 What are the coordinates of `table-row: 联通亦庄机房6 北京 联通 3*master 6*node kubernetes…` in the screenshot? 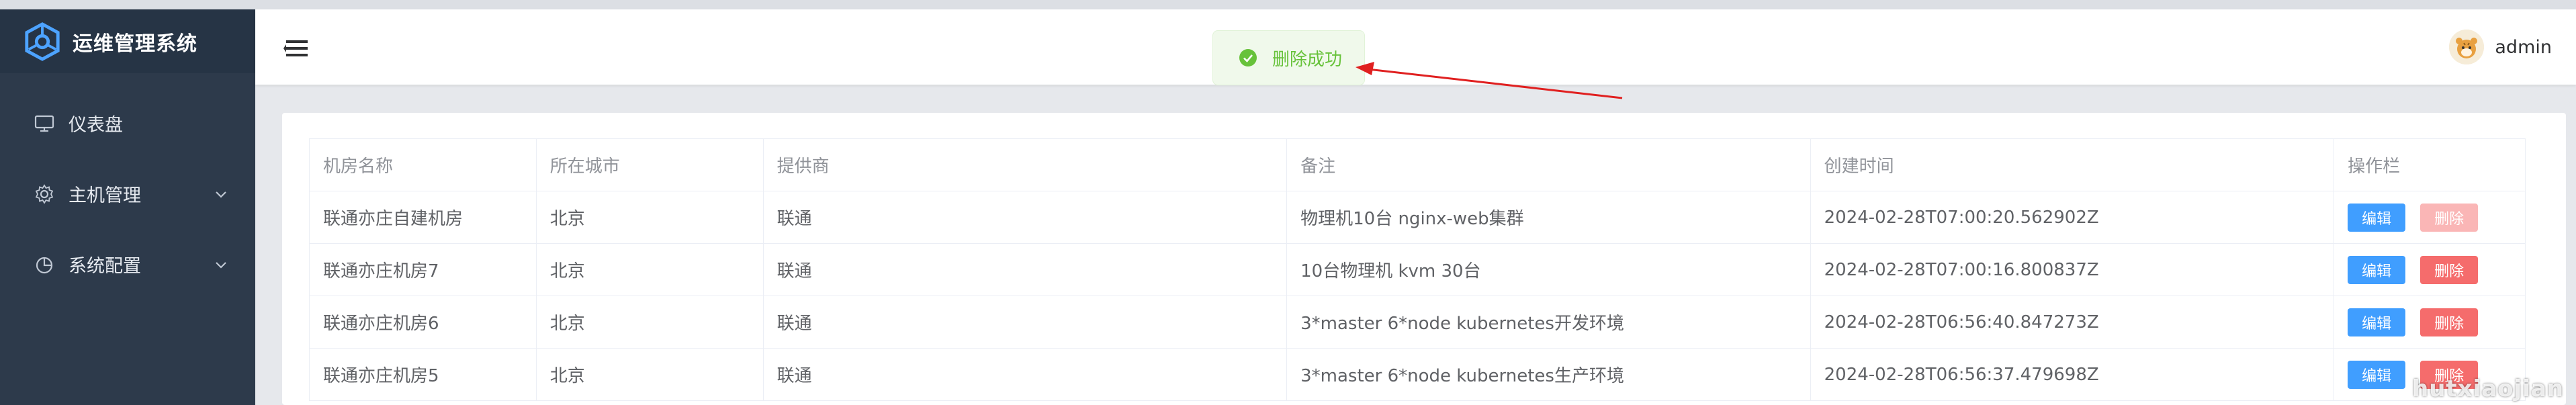 It's located at (1418, 323).